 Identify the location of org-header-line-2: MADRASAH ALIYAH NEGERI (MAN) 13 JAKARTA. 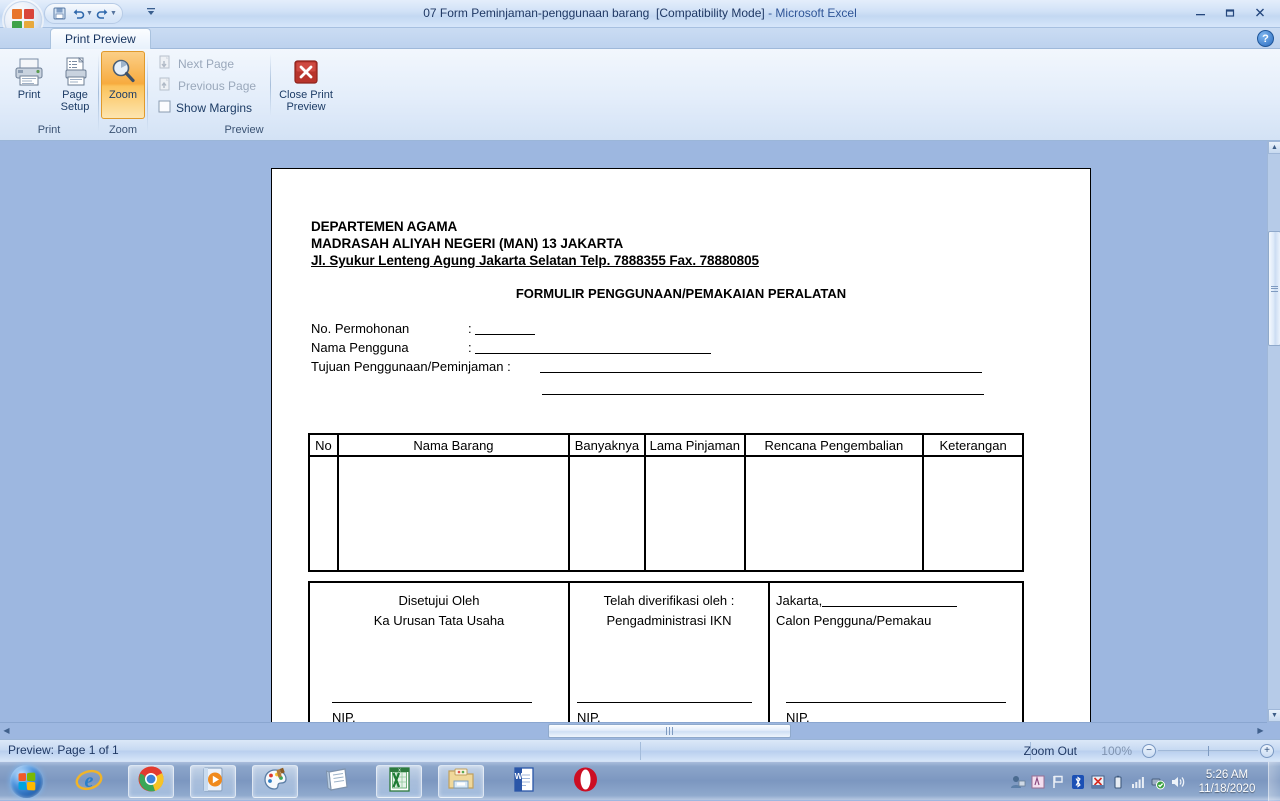
(467, 243).